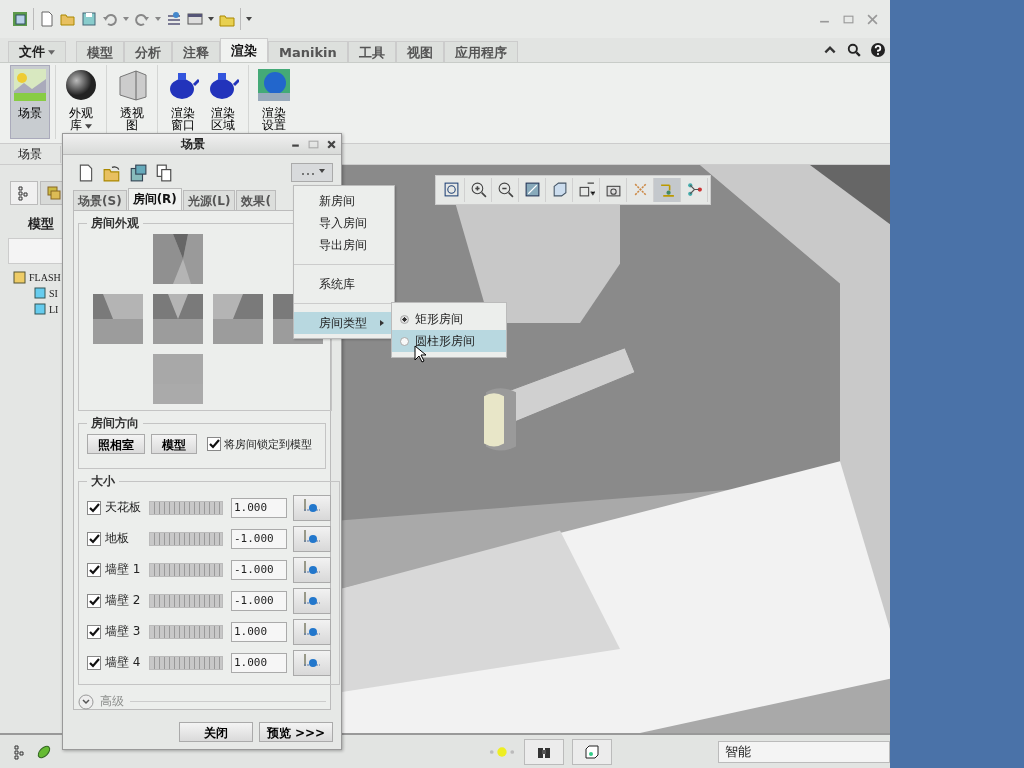  I want to click on dialog-tab: 房间(R), so click(154, 199).